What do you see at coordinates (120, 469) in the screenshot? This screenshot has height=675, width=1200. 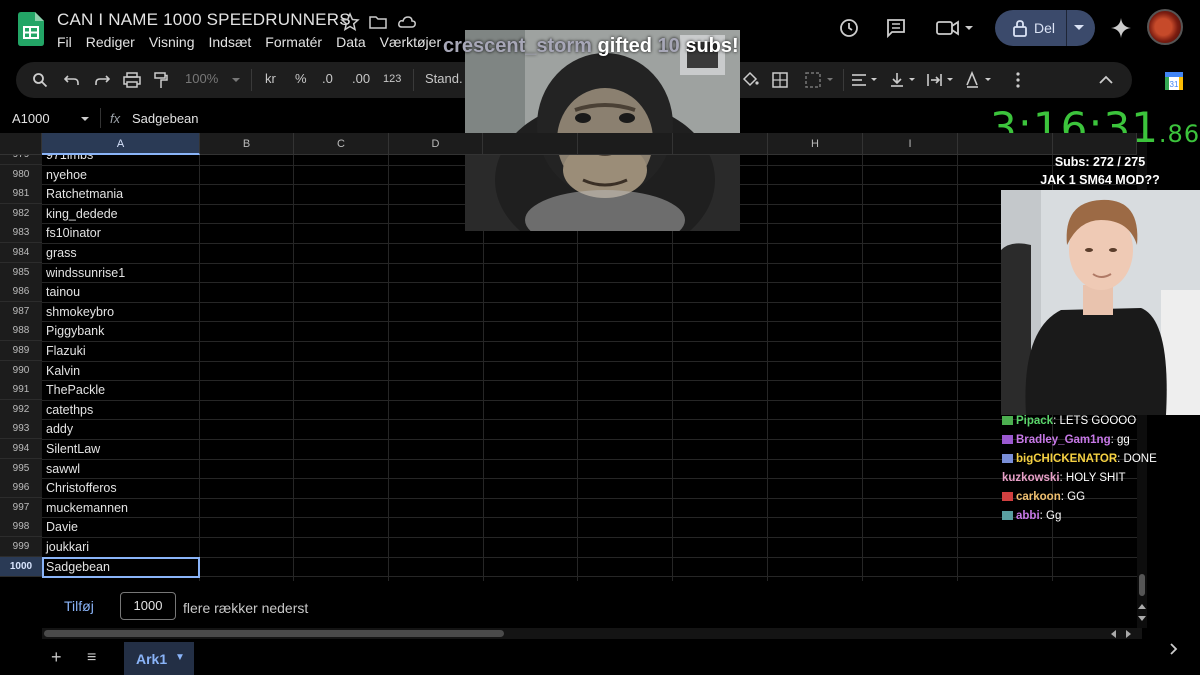 I see `cell-a: sawwl` at bounding box center [120, 469].